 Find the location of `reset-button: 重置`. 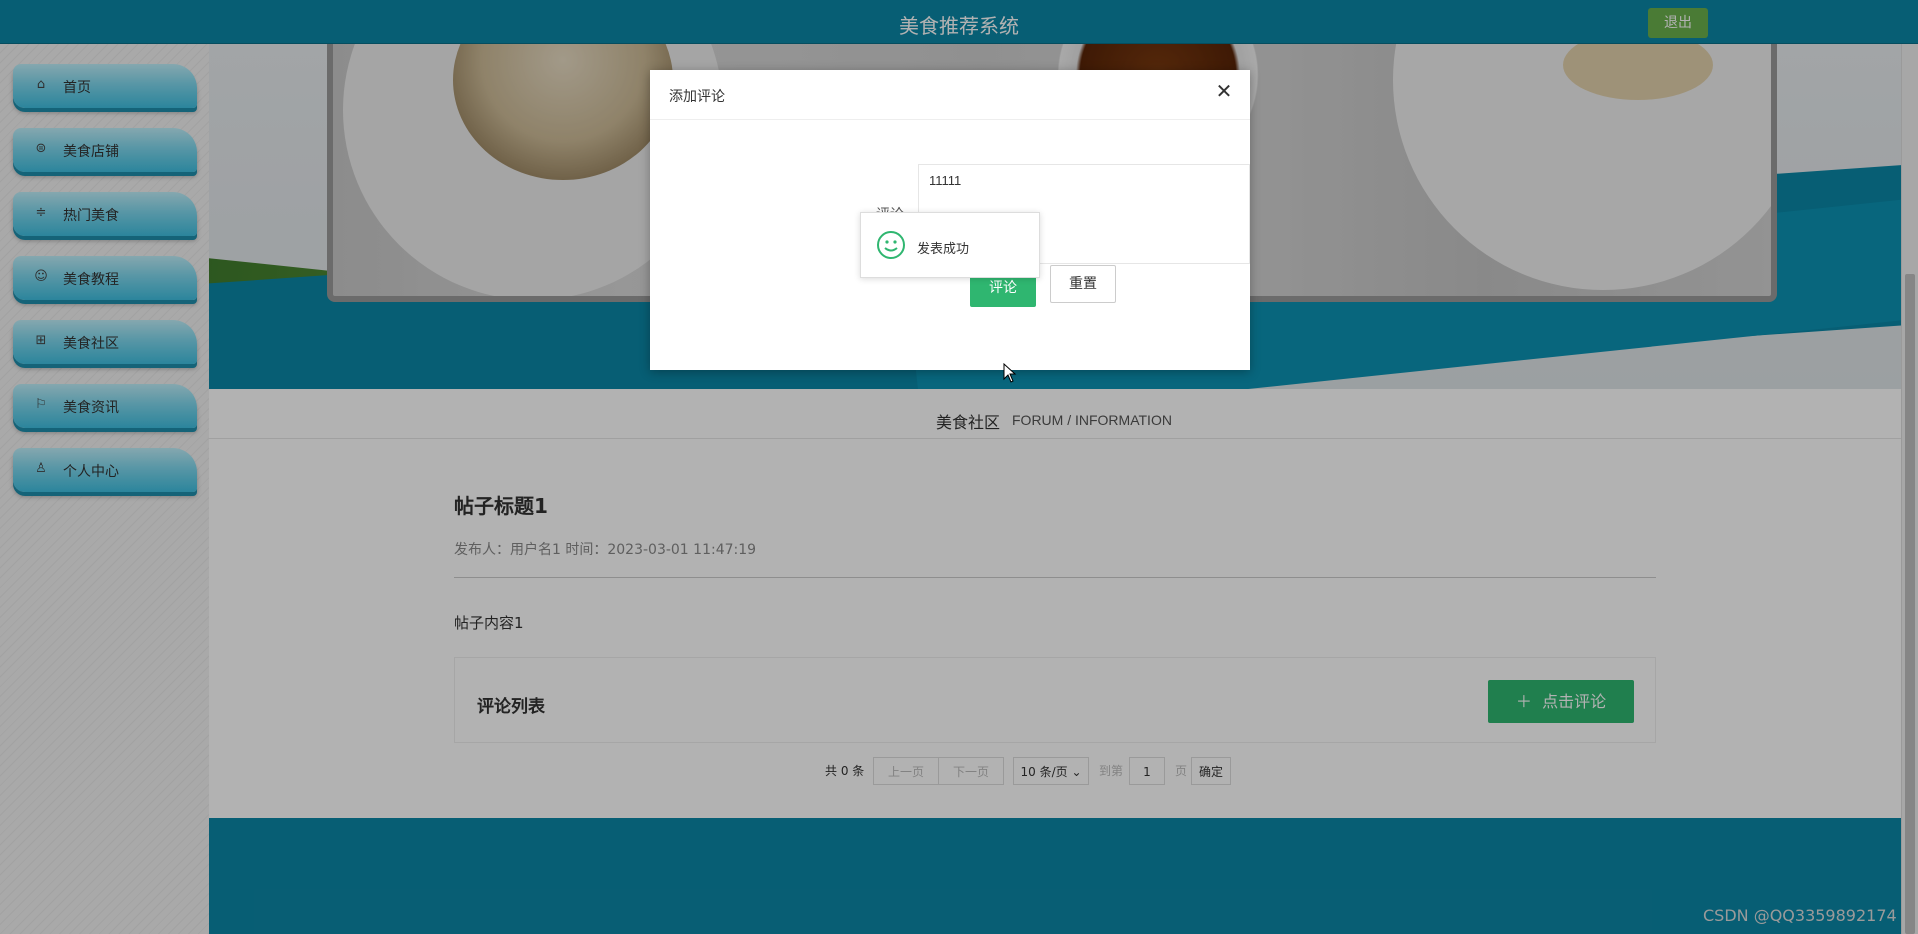

reset-button: 重置 is located at coordinates (1083, 284).